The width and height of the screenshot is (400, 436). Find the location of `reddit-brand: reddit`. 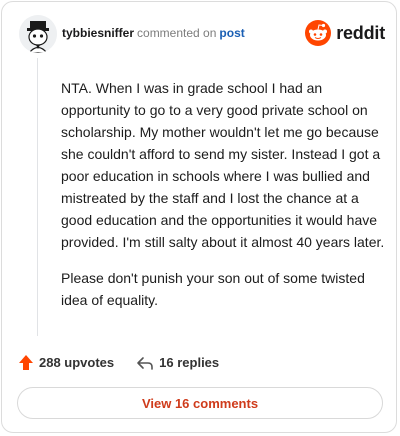

reddit-brand: reddit is located at coordinates (345, 33).